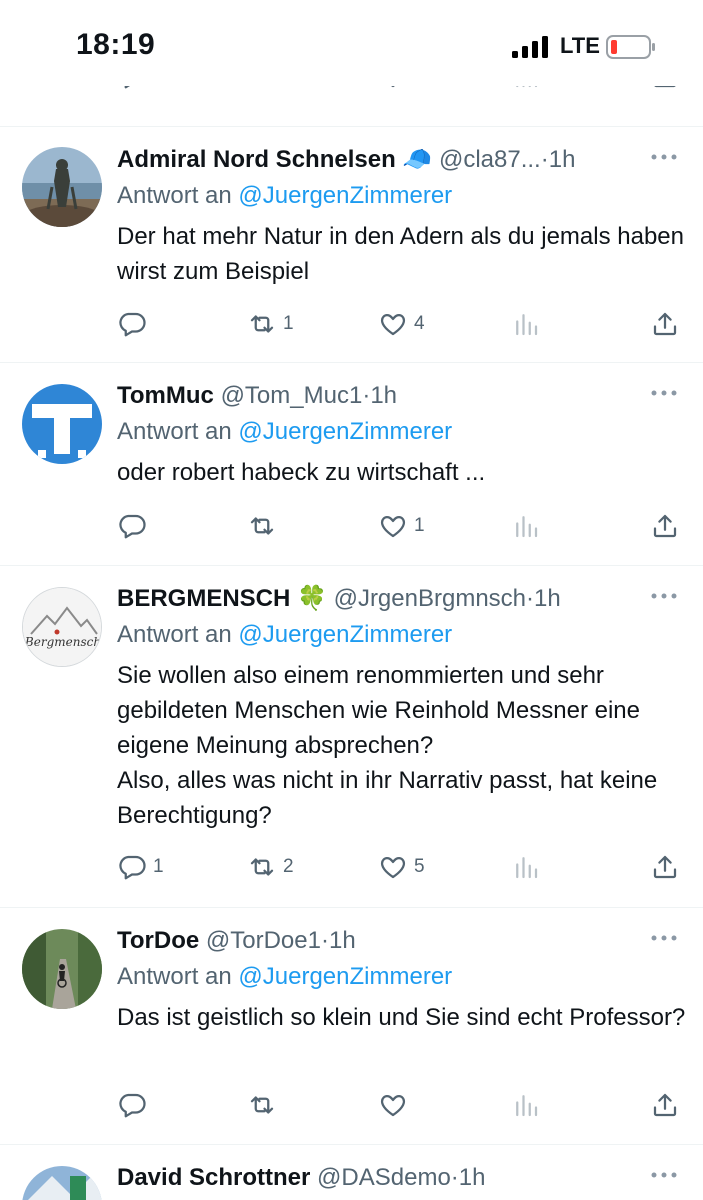 This screenshot has height=1200, width=703. I want to click on handle: @JrgenBrgmnsch, so click(430, 598).